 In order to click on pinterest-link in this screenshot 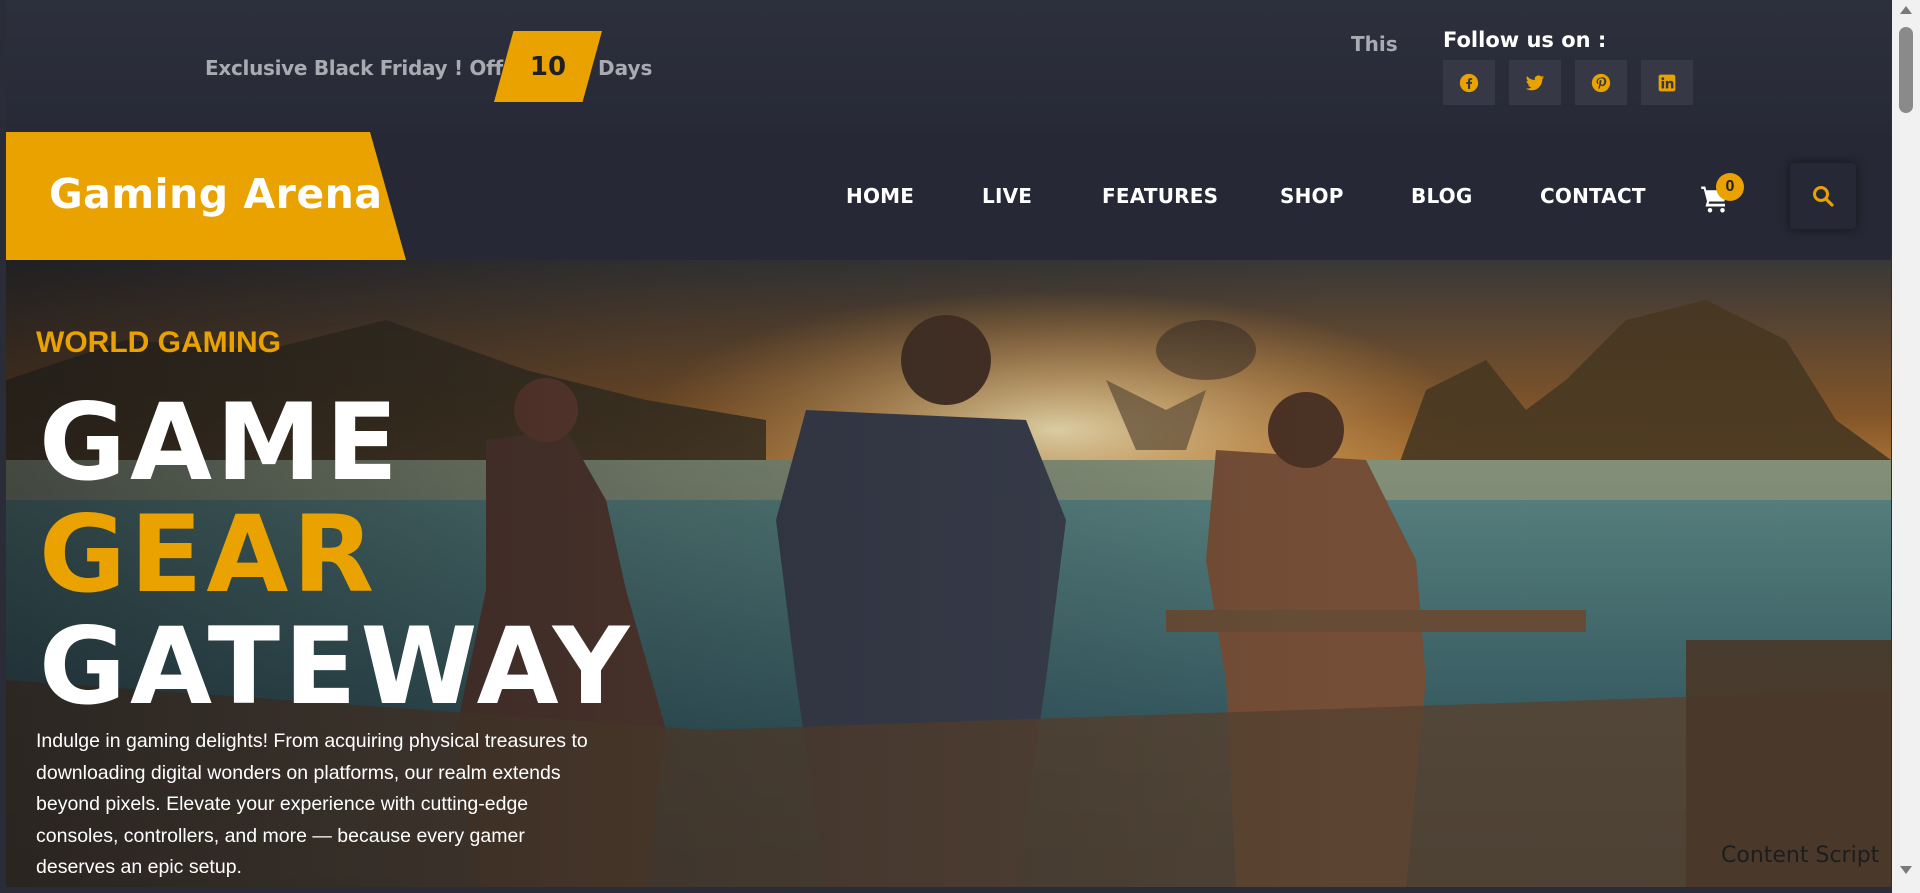, I will do `click(1601, 82)`.